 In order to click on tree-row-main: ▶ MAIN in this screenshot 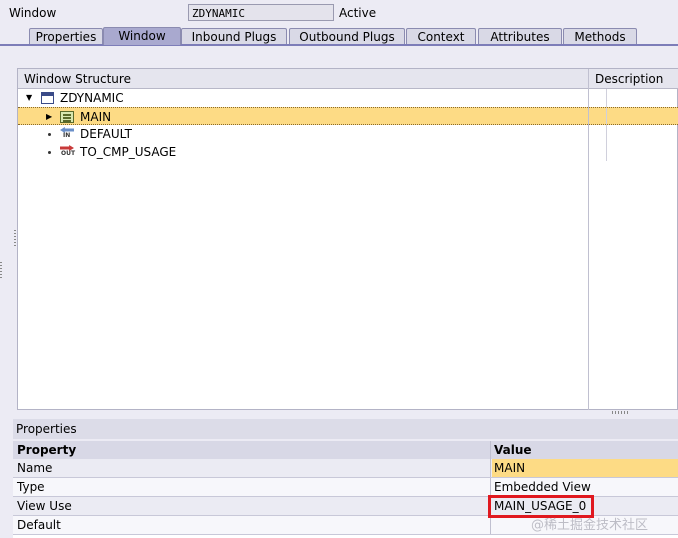, I will do `click(348, 116)`.